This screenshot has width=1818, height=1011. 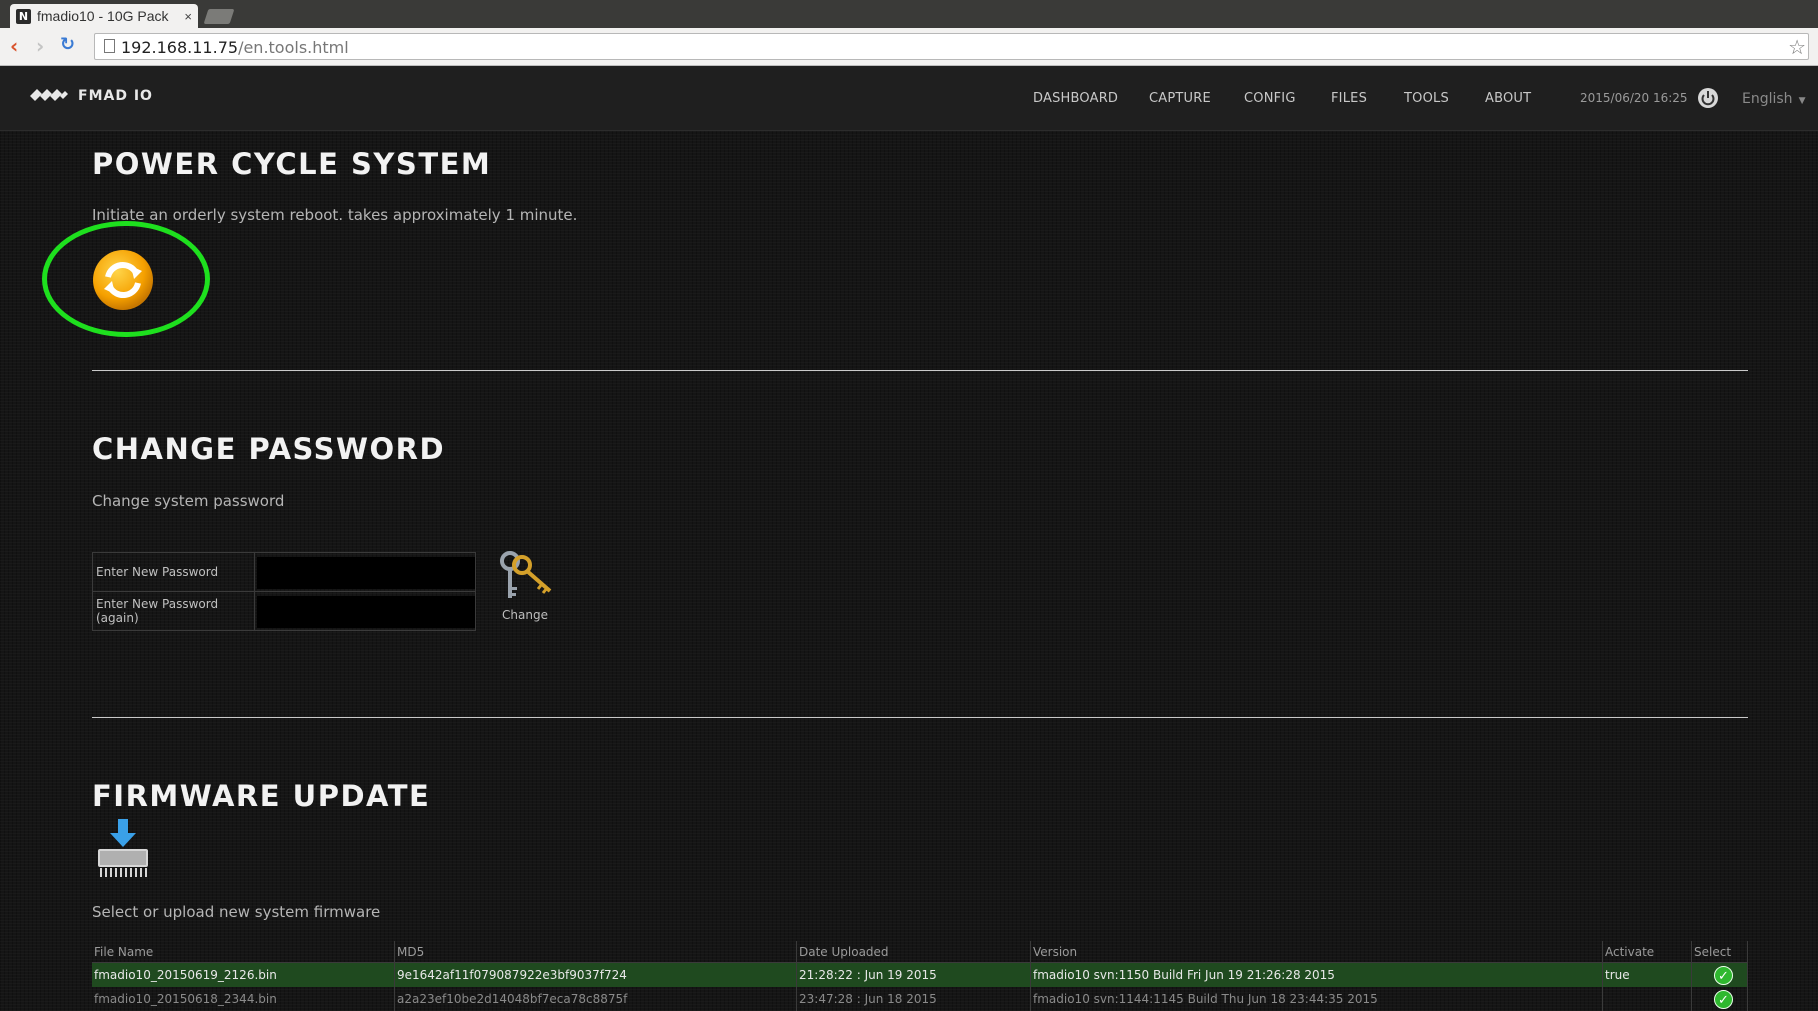 What do you see at coordinates (243, 974) in the screenshot?
I see `file-name-cell: fmadio10_20150619_2126.bin` at bounding box center [243, 974].